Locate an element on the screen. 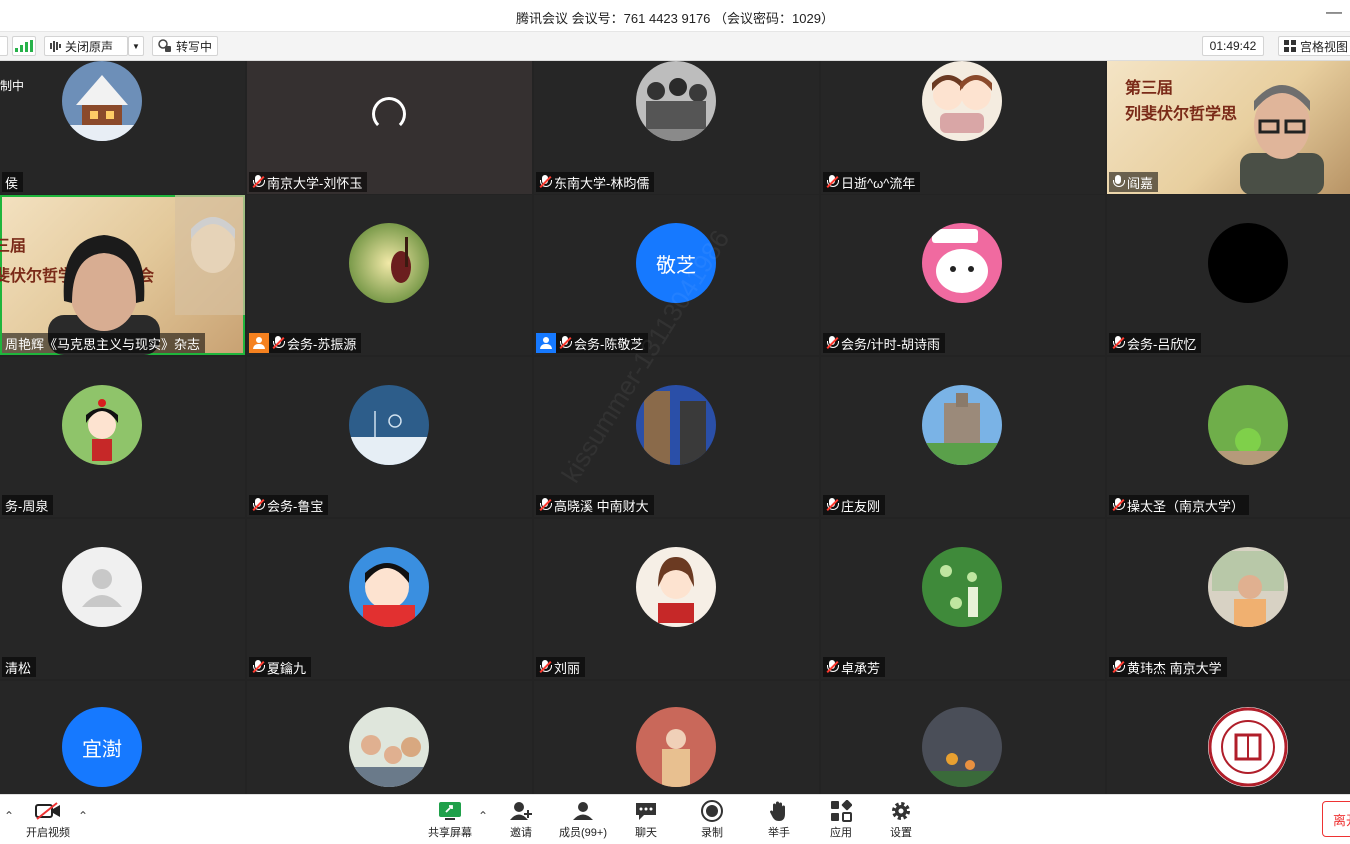  participant-tile: 庄友刚 is located at coordinates (963, 437).